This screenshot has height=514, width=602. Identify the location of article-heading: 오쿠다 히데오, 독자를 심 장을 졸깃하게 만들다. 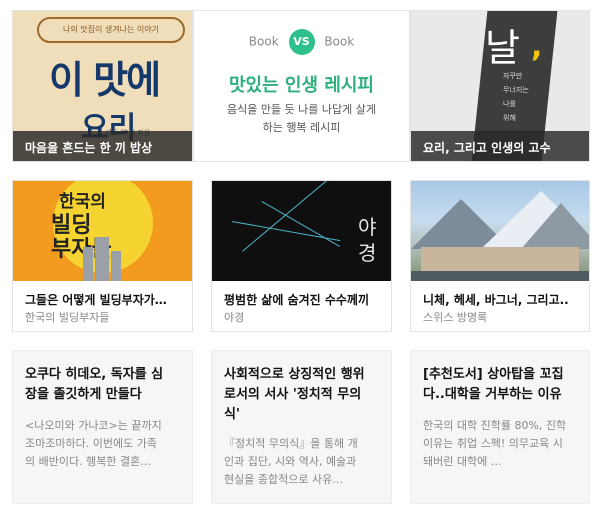
(103, 385).